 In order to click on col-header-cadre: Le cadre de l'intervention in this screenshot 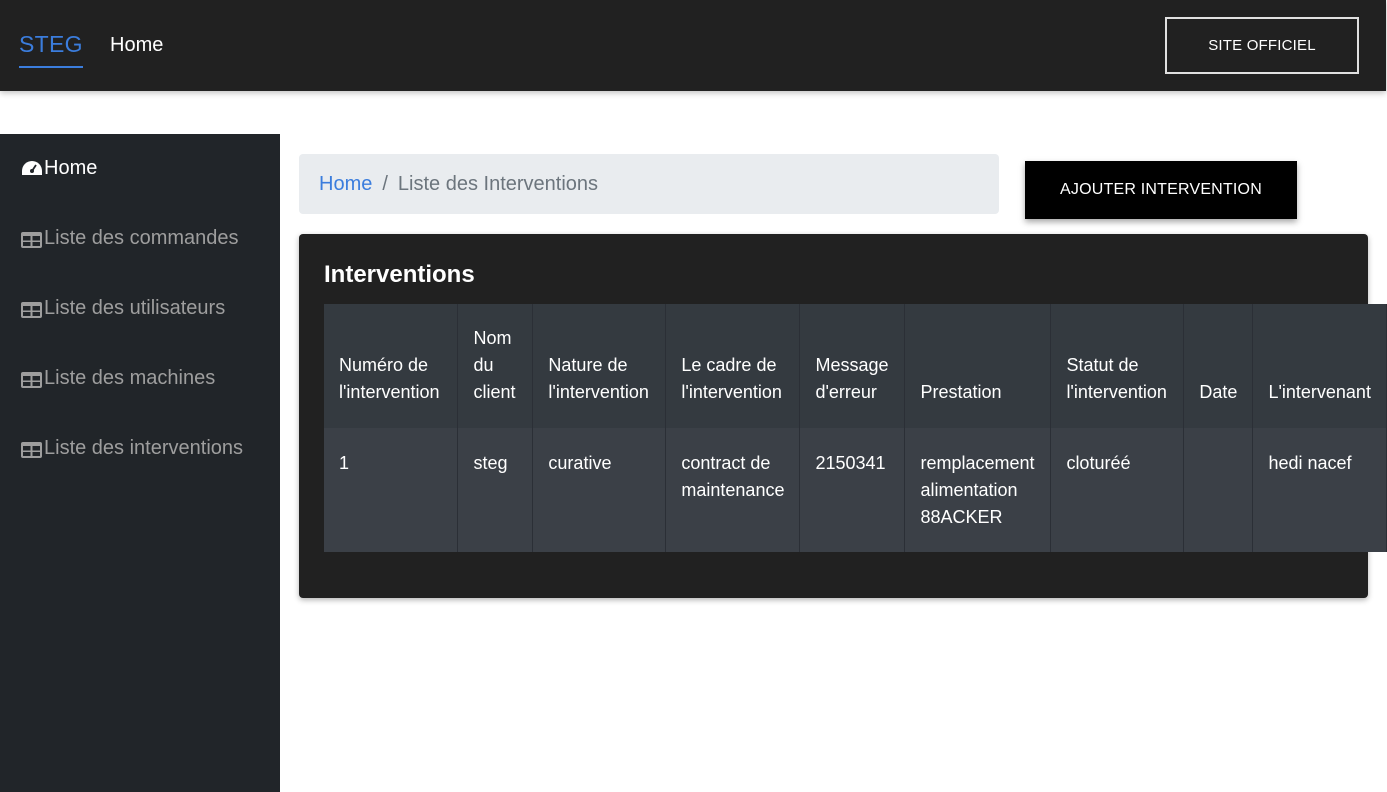, I will do `click(733, 366)`.